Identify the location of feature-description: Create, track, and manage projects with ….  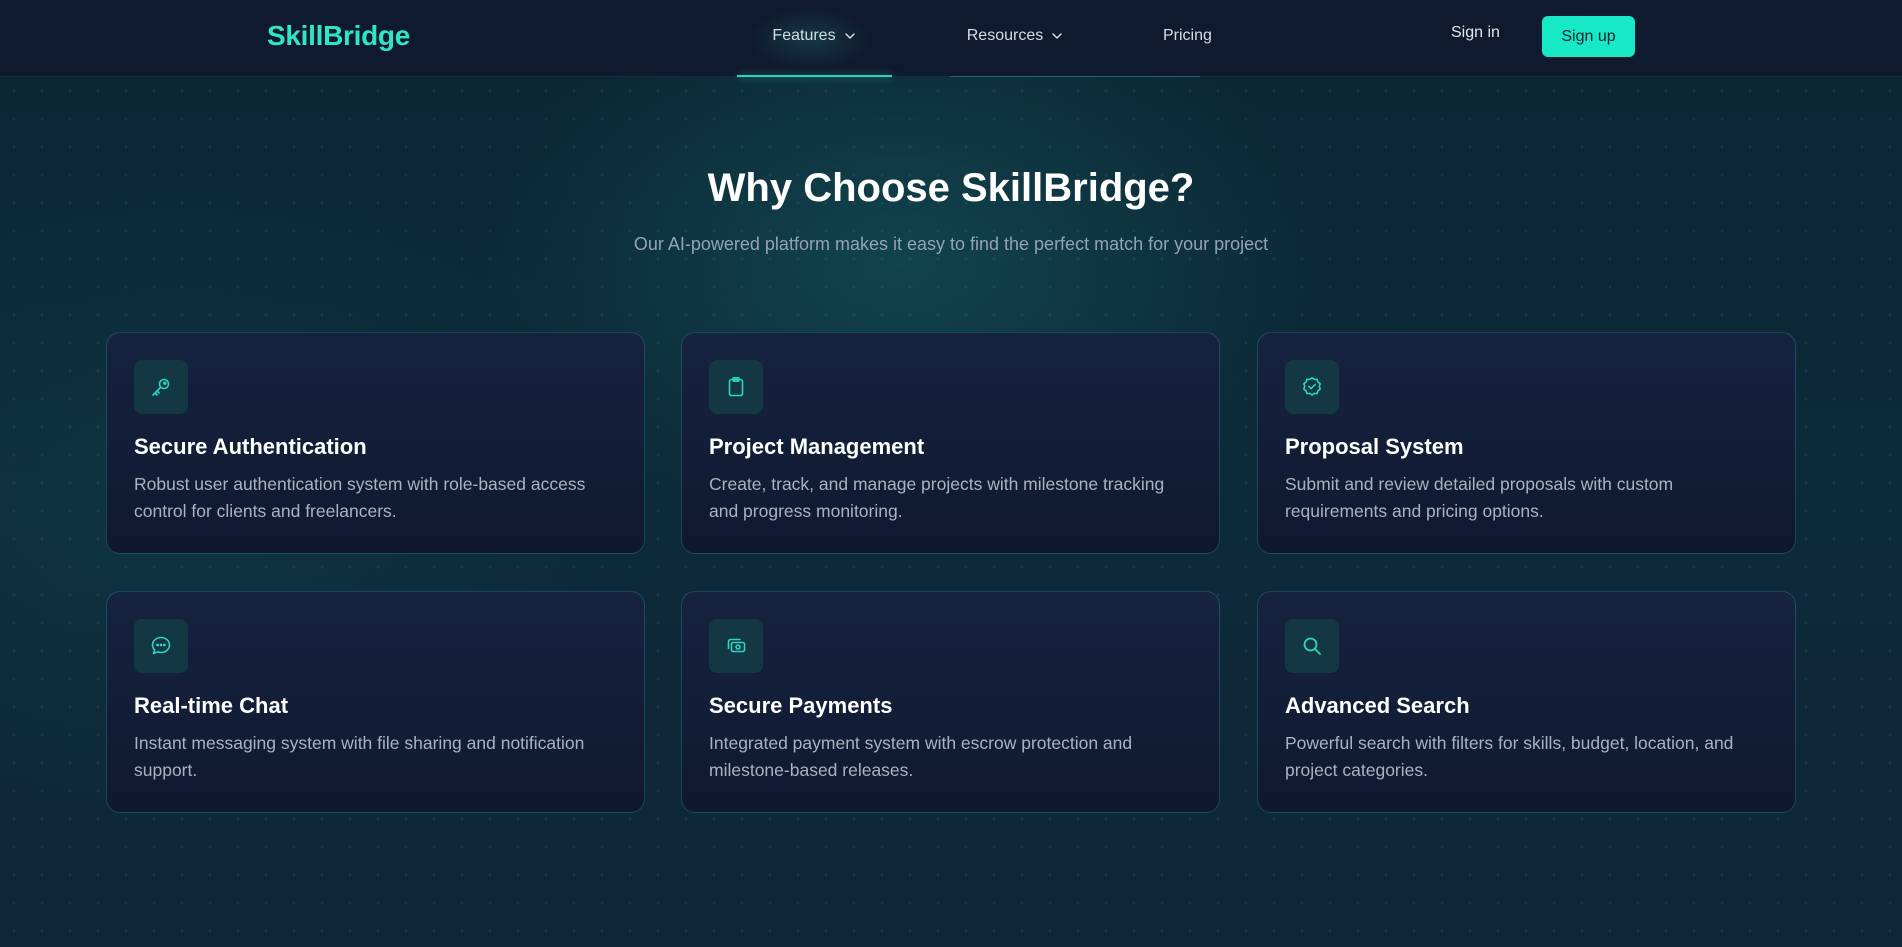
(937, 497).